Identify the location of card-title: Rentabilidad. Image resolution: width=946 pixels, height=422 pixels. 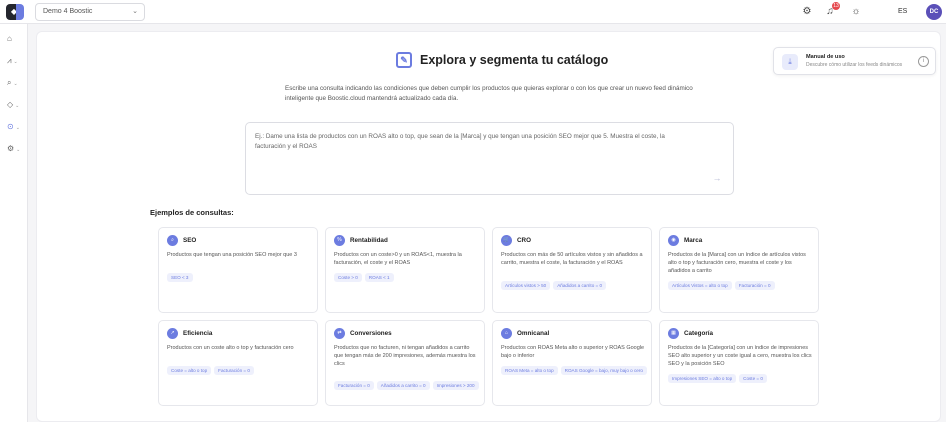
(369, 240).